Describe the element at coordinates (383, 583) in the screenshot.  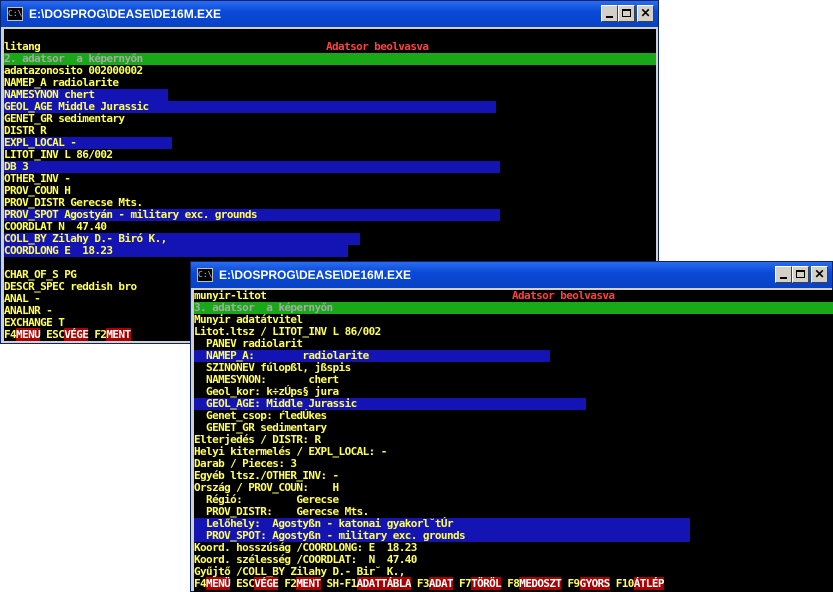
I see `fkey-label: ADATTÁBLA` at that location.